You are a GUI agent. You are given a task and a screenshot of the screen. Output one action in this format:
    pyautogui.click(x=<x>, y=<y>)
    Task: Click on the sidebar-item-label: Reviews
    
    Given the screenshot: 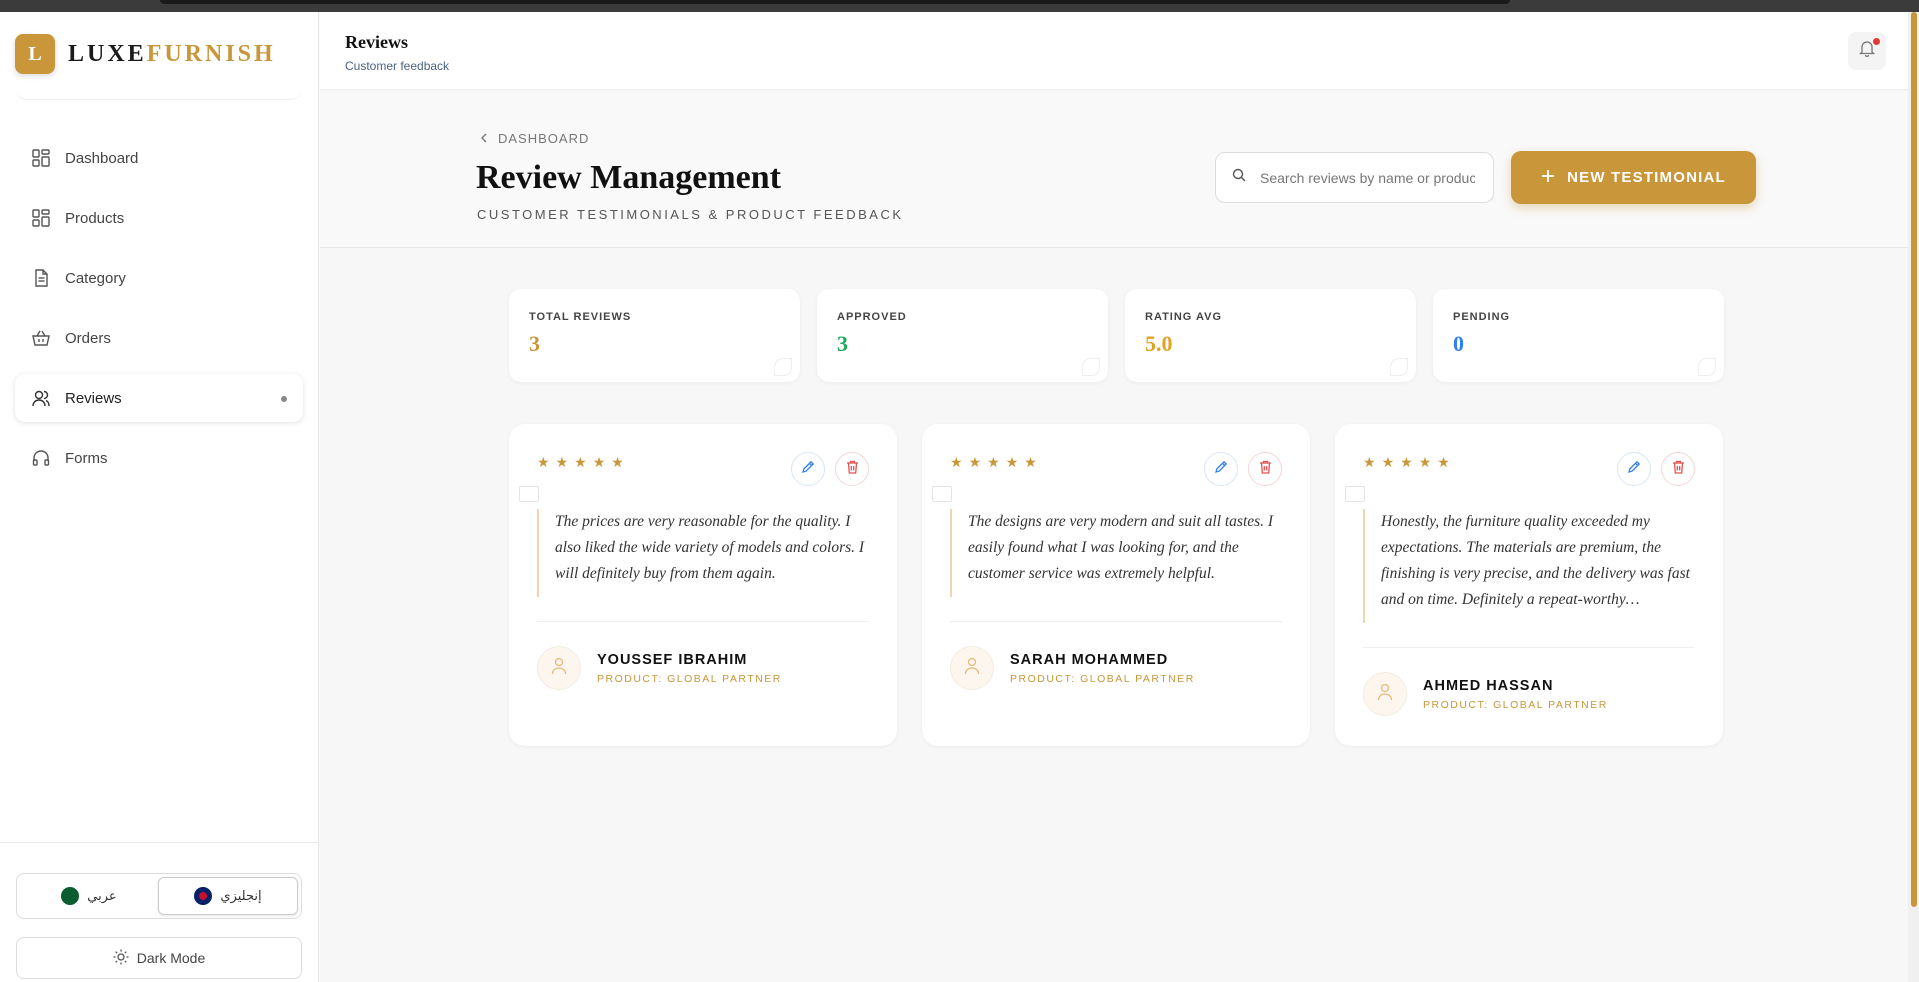 What is the action you would take?
    pyautogui.click(x=93, y=398)
    